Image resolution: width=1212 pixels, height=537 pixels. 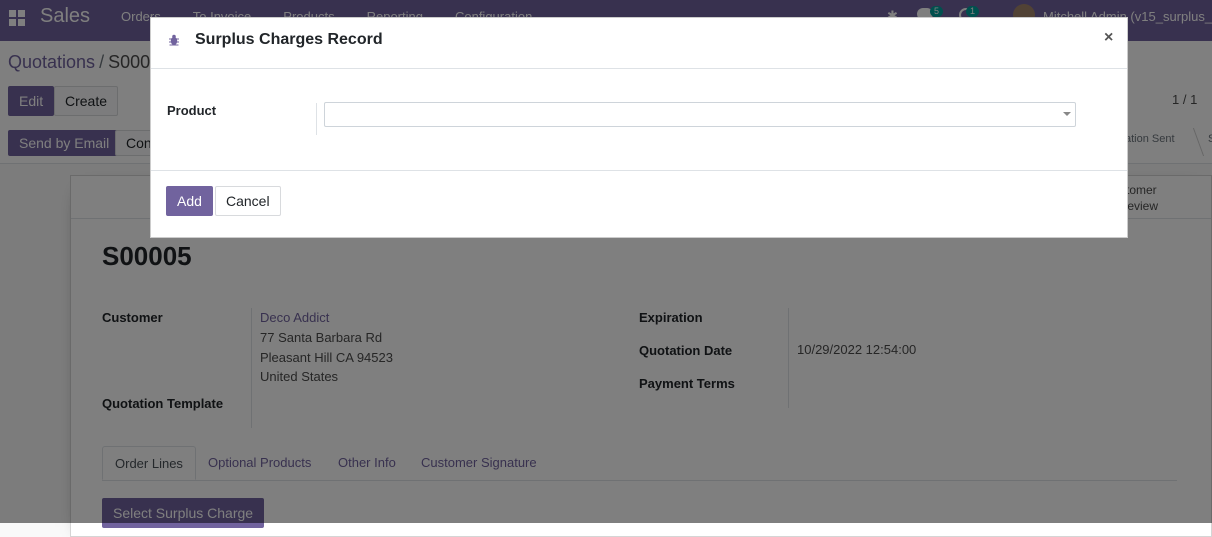 What do you see at coordinates (316, 119) in the screenshot?
I see `field-divider` at bounding box center [316, 119].